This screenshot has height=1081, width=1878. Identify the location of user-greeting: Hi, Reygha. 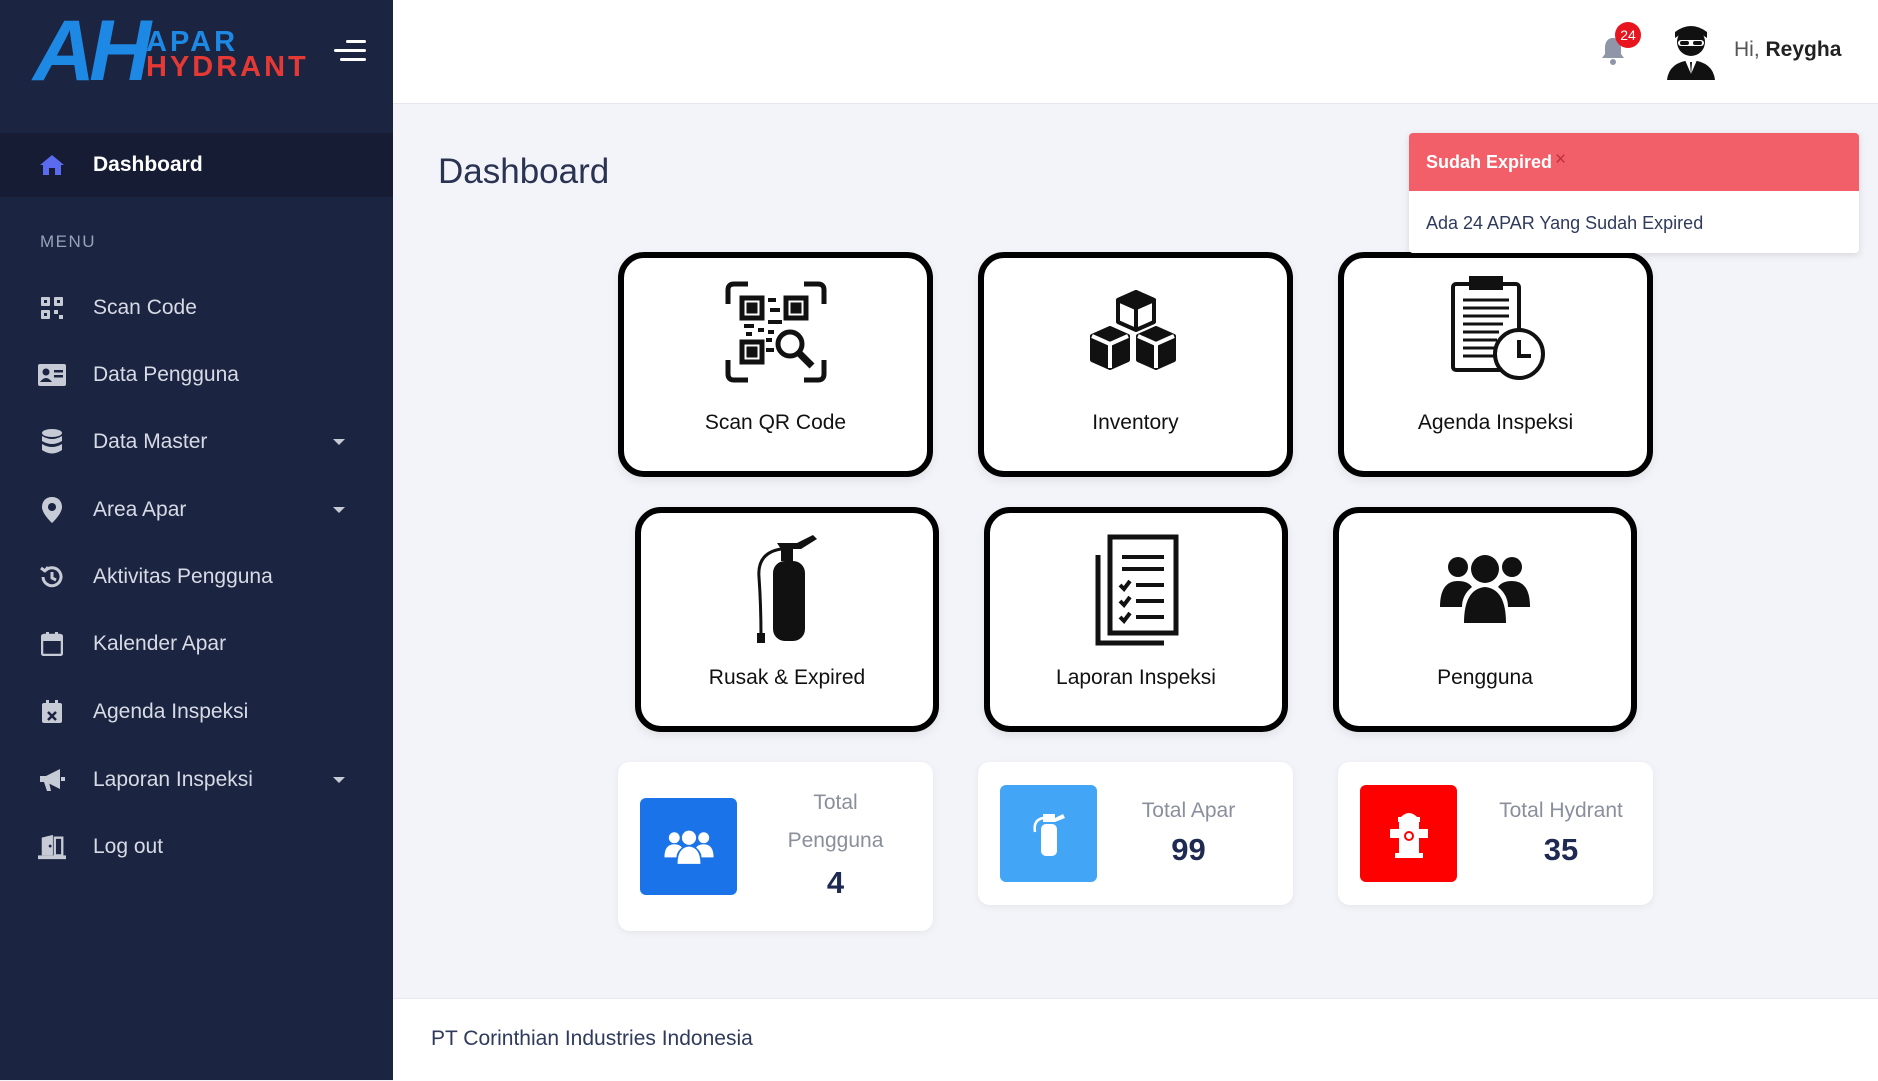
(1787, 50).